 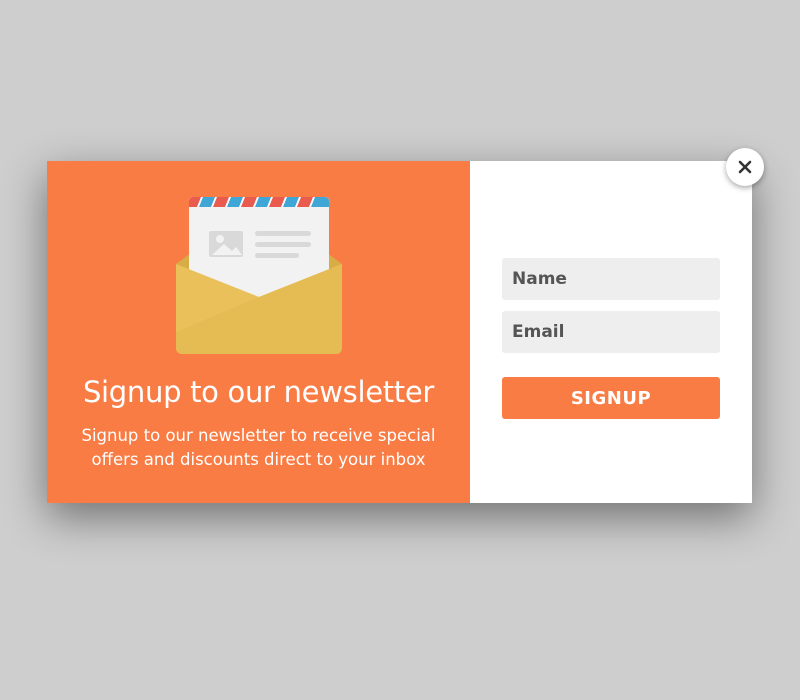 What do you see at coordinates (259, 275) in the screenshot?
I see `envelope-letter-icon` at bounding box center [259, 275].